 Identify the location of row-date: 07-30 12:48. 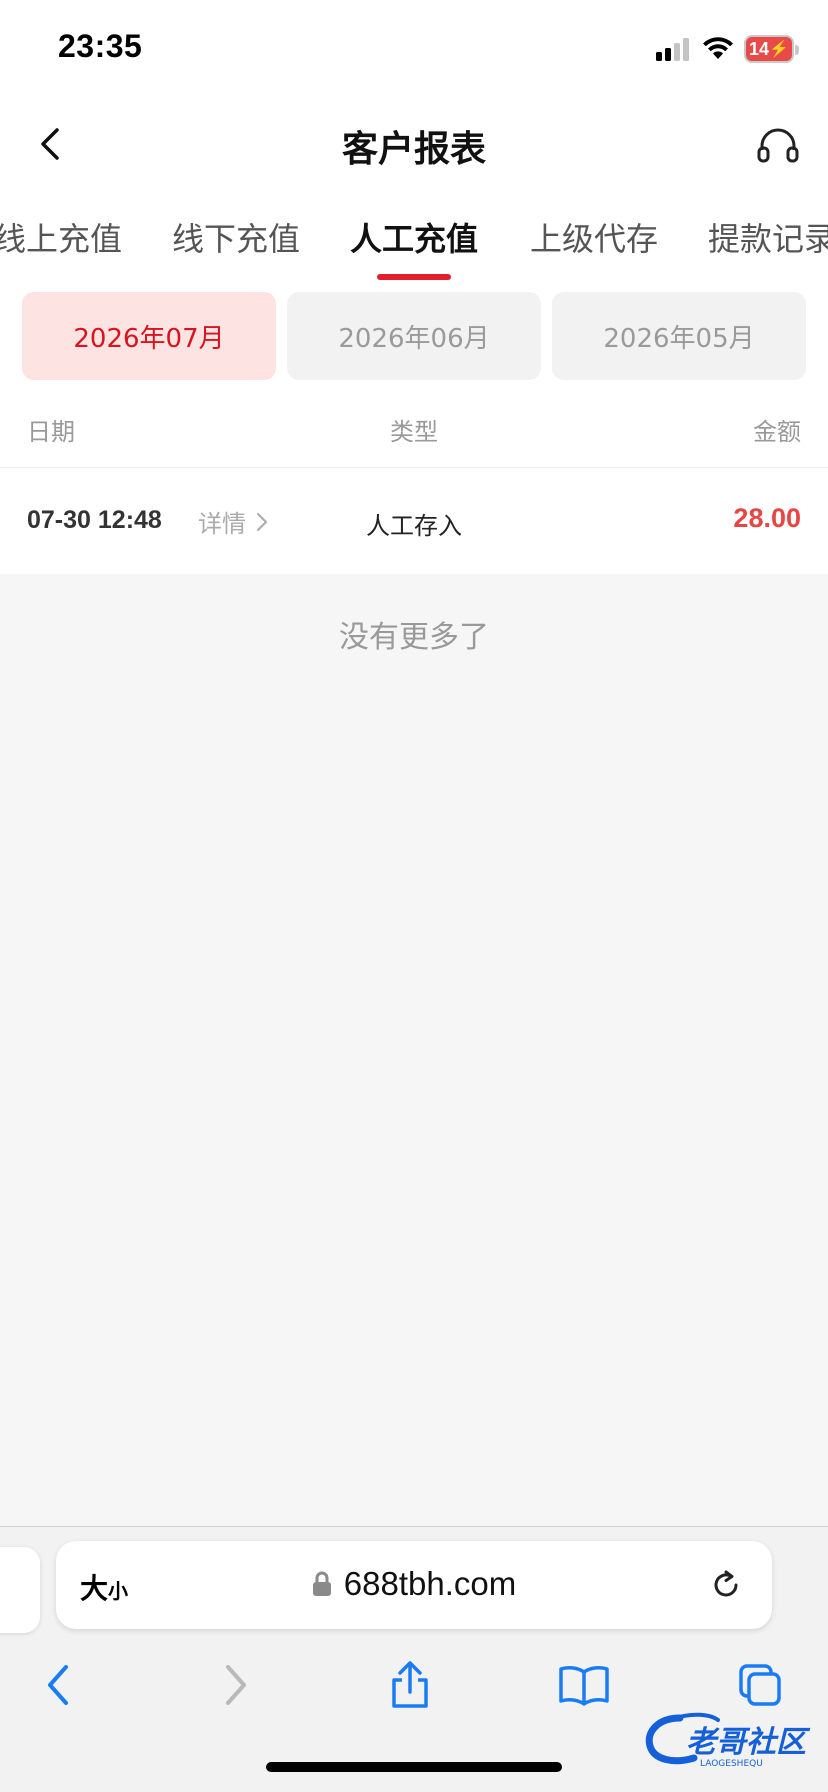
(94, 520).